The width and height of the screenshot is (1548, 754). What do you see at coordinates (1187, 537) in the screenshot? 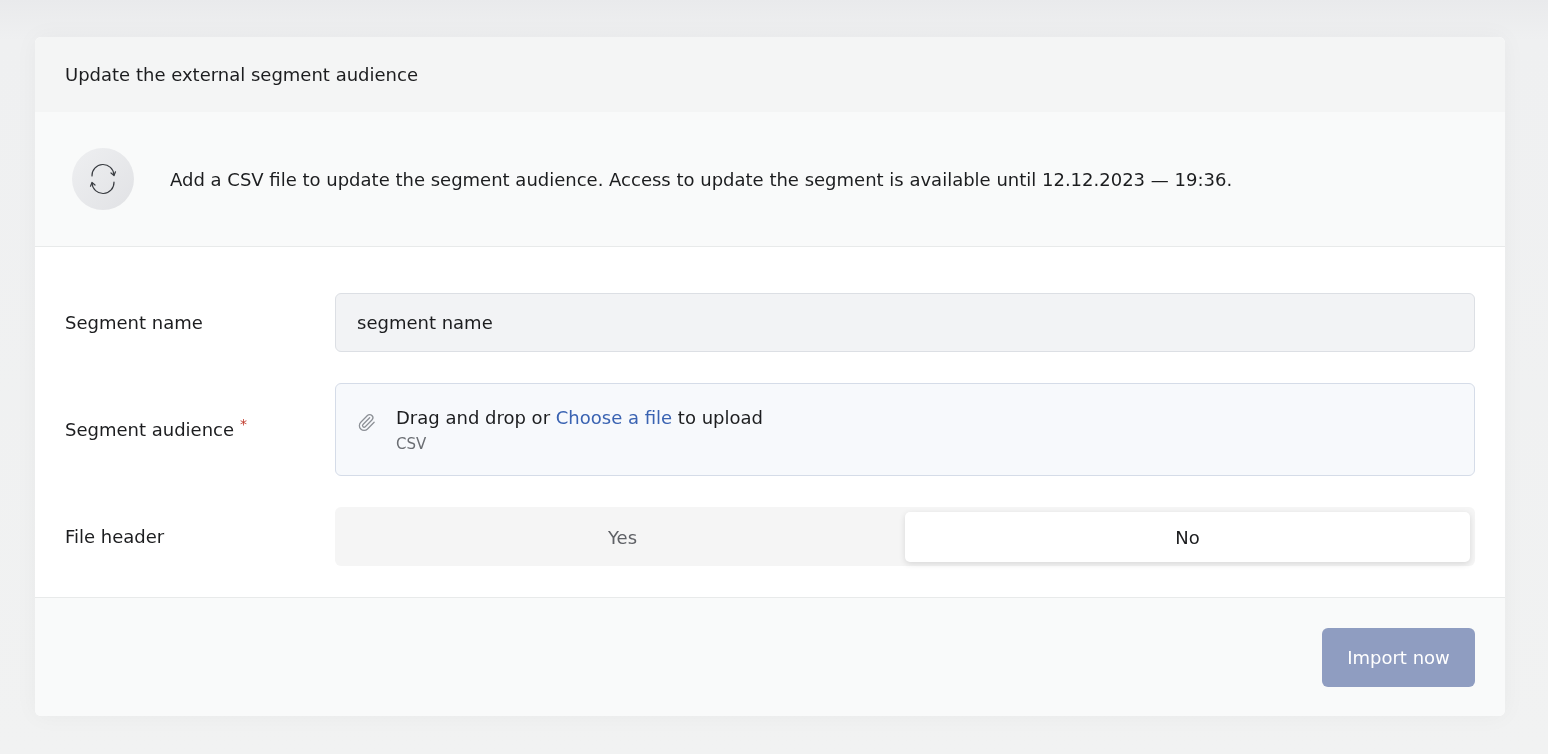
I see `segment-option: No` at bounding box center [1187, 537].